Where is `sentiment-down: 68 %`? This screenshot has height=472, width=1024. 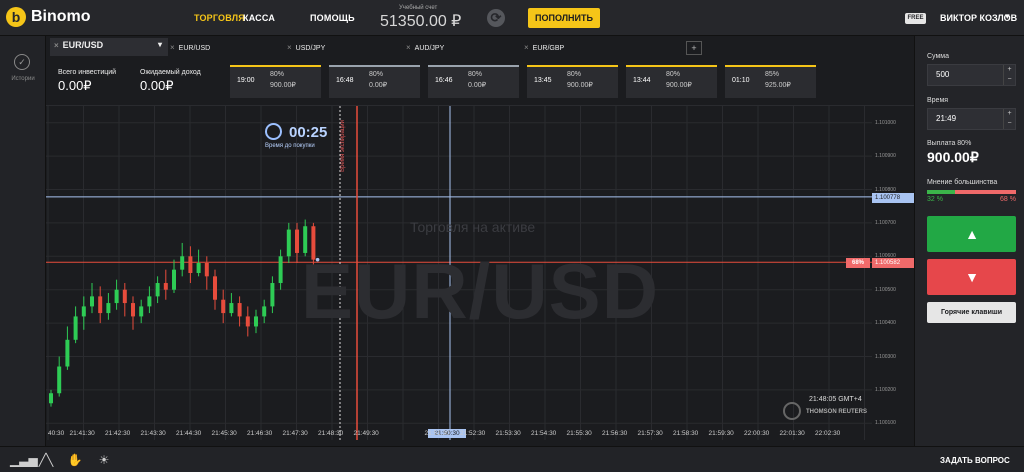
sentiment-down: 68 % is located at coordinates (1008, 199).